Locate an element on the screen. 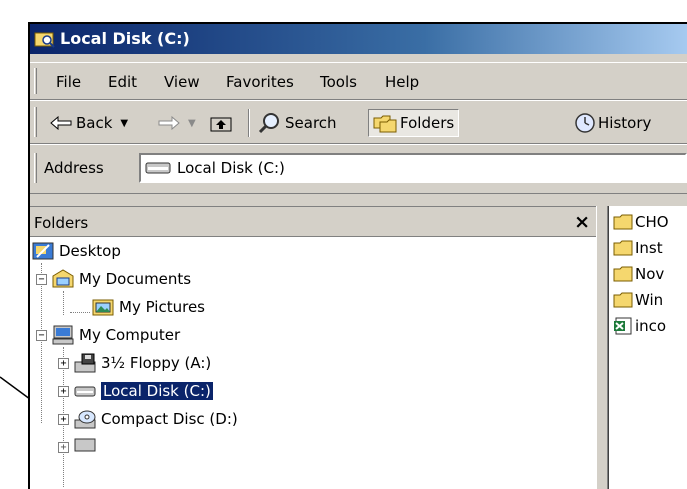  forward-arrow-icon is located at coordinates (169, 123).